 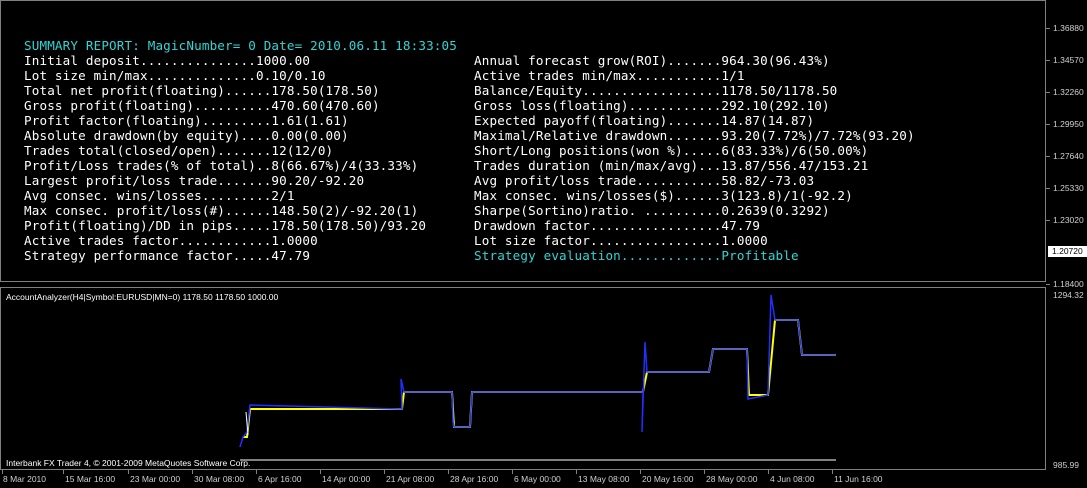 What do you see at coordinates (179, 150) in the screenshot?
I see `report-left-line: Trades total(closed/open).......12(12/0)` at bounding box center [179, 150].